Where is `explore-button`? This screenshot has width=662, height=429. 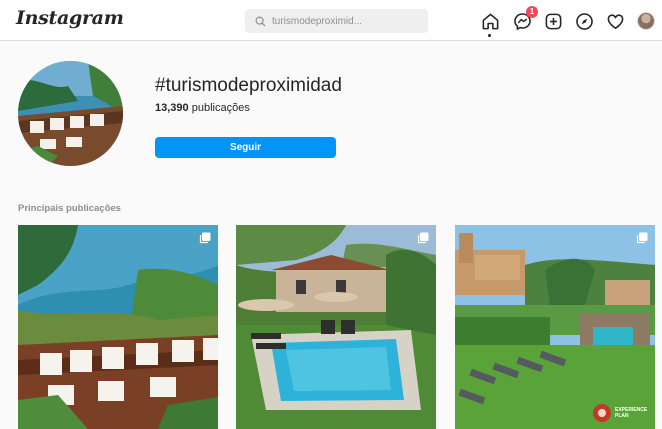
explore-button is located at coordinates (584, 21).